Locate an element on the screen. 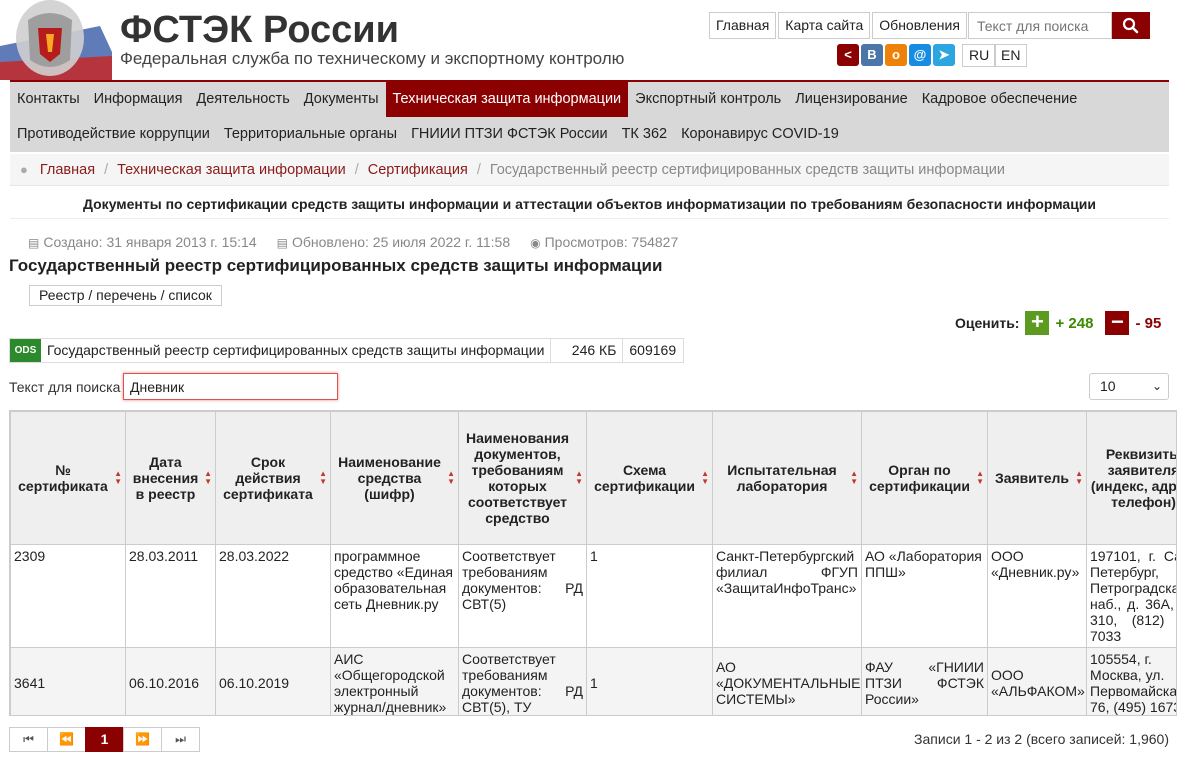  breadcrumb-technical-protection: Техническая защита информации is located at coordinates (231, 170).